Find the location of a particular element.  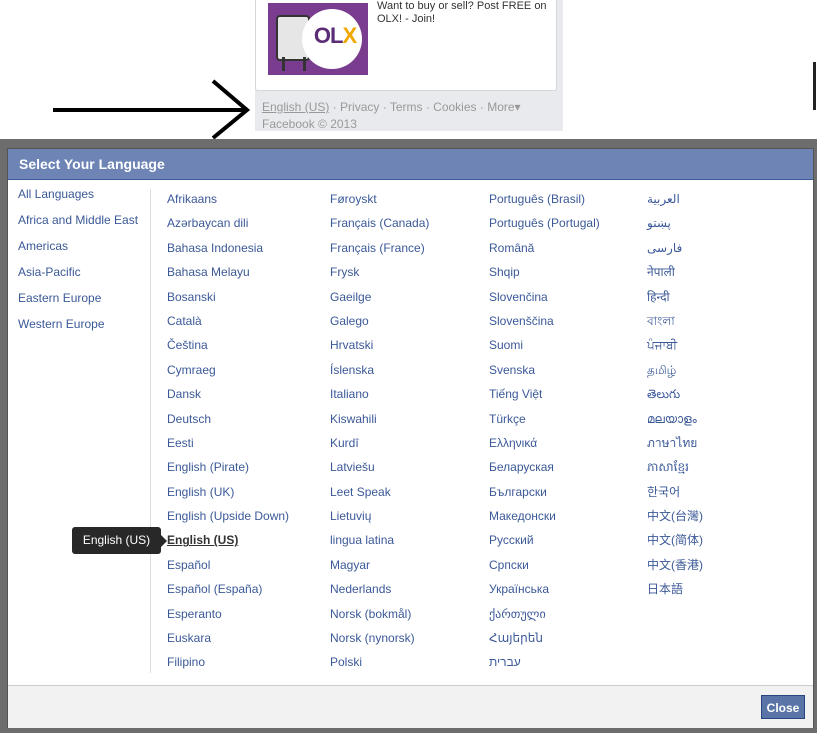

footer-link-privacy: Privacy is located at coordinates (359, 107).